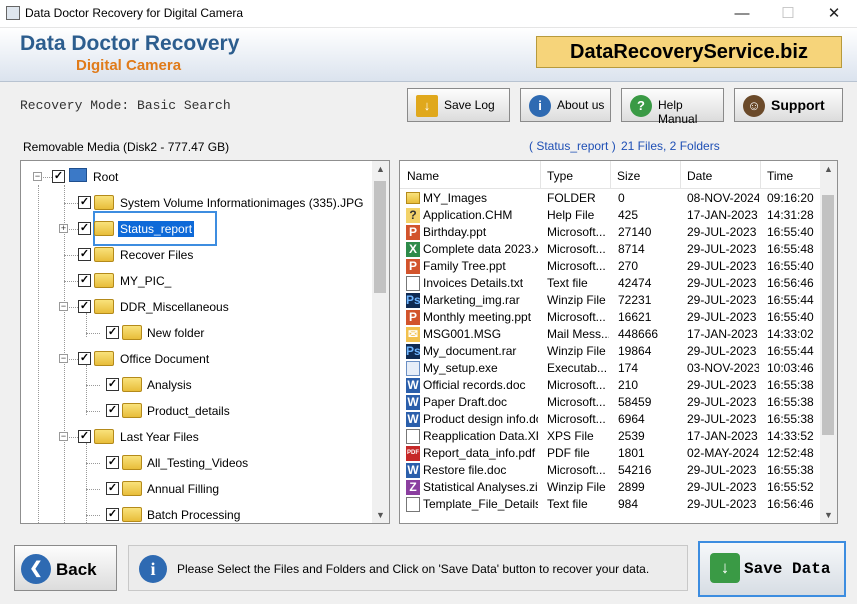 This screenshot has width=857, height=604. I want to click on help-icon: ?, so click(641, 106).